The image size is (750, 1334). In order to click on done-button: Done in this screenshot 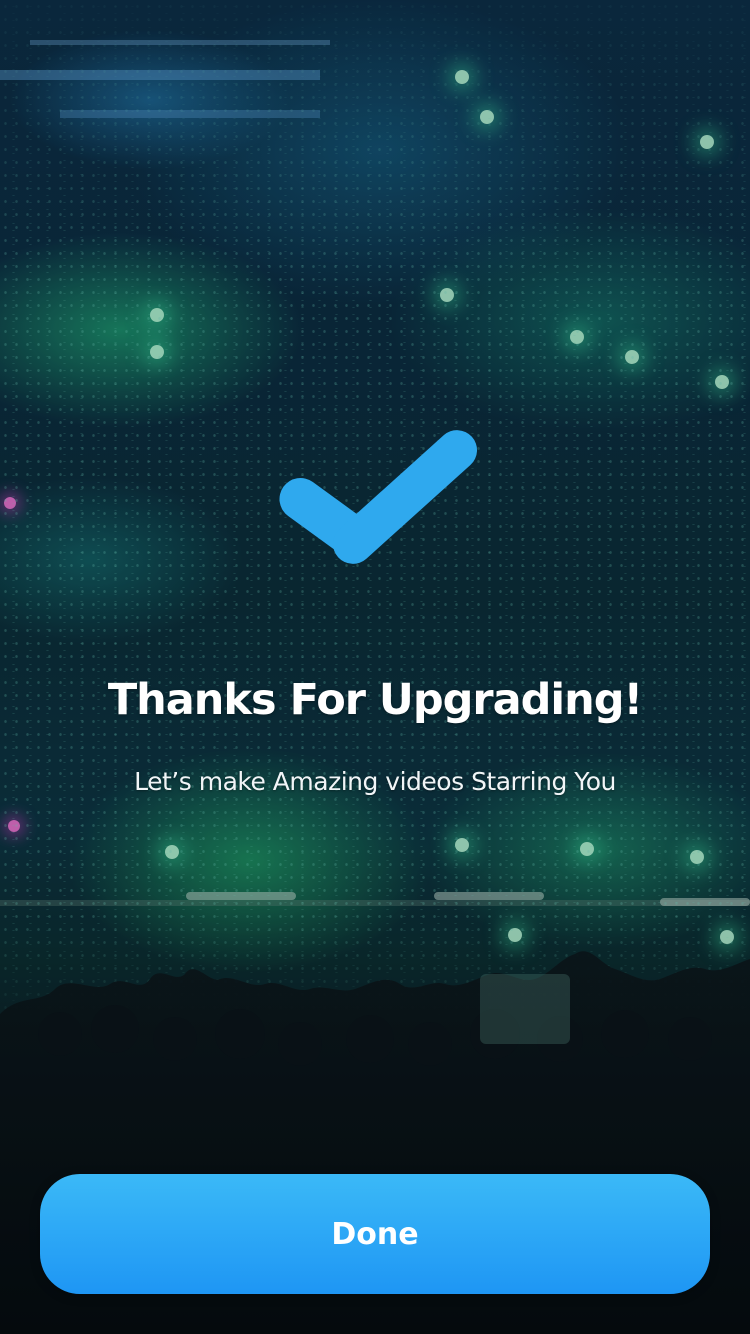, I will do `click(375, 1234)`.